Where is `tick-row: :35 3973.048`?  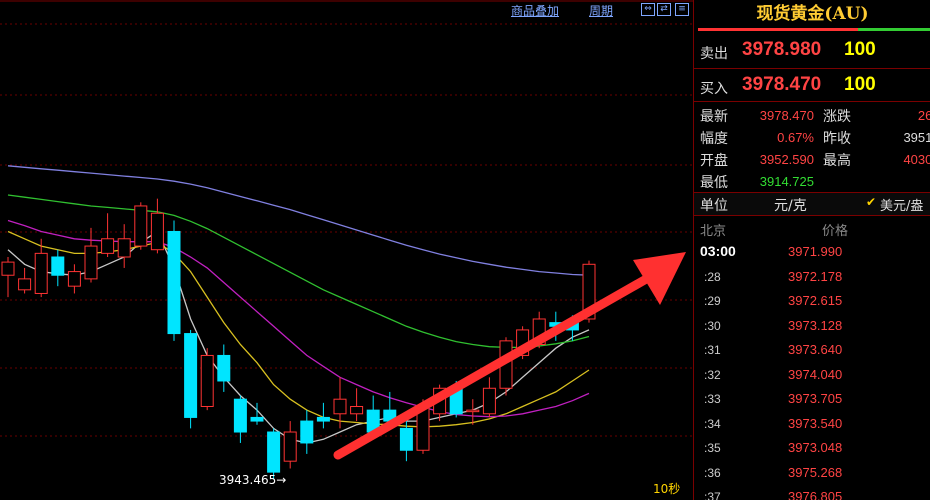
tick-row: :35 3973.048 is located at coordinates (812, 448).